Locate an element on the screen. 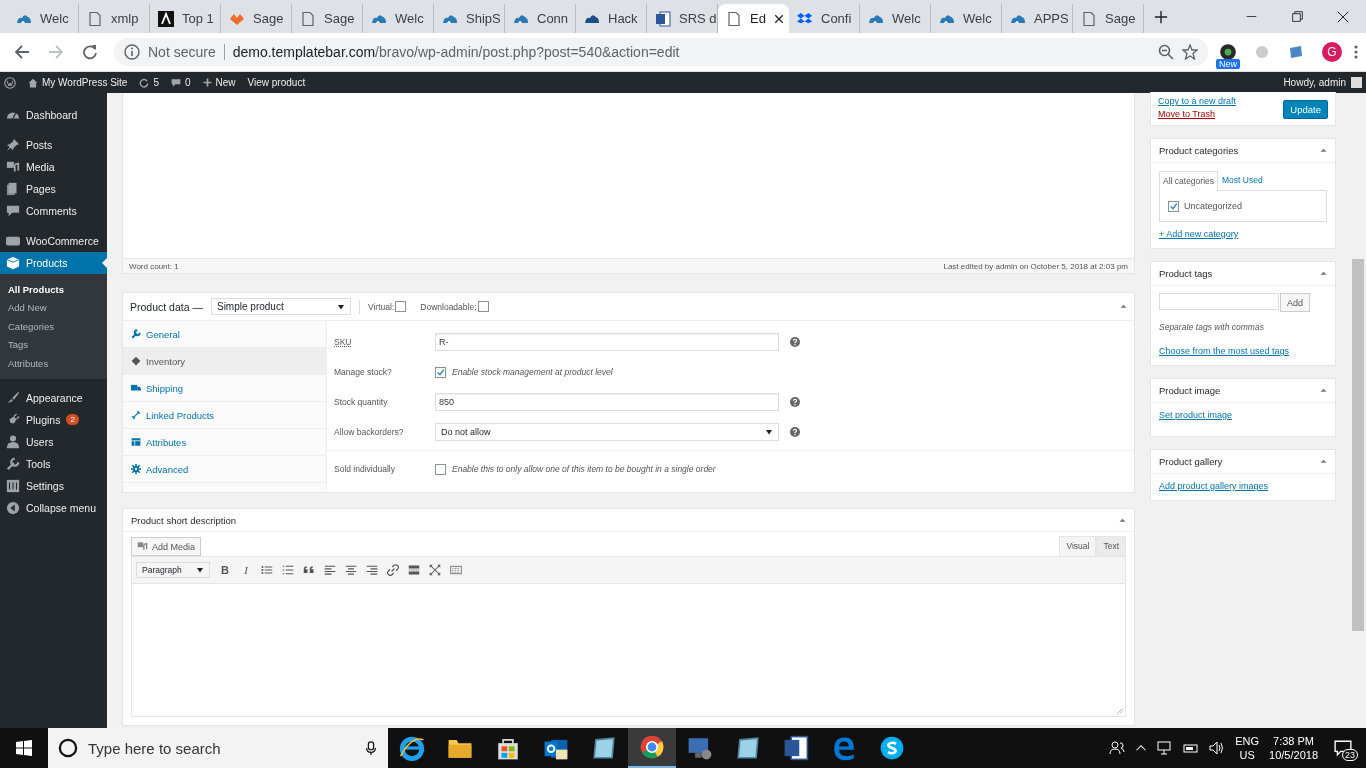 Image resolution: width=1366 pixels, height=768 pixels. panel-tab: Attributes is located at coordinates (224, 442).